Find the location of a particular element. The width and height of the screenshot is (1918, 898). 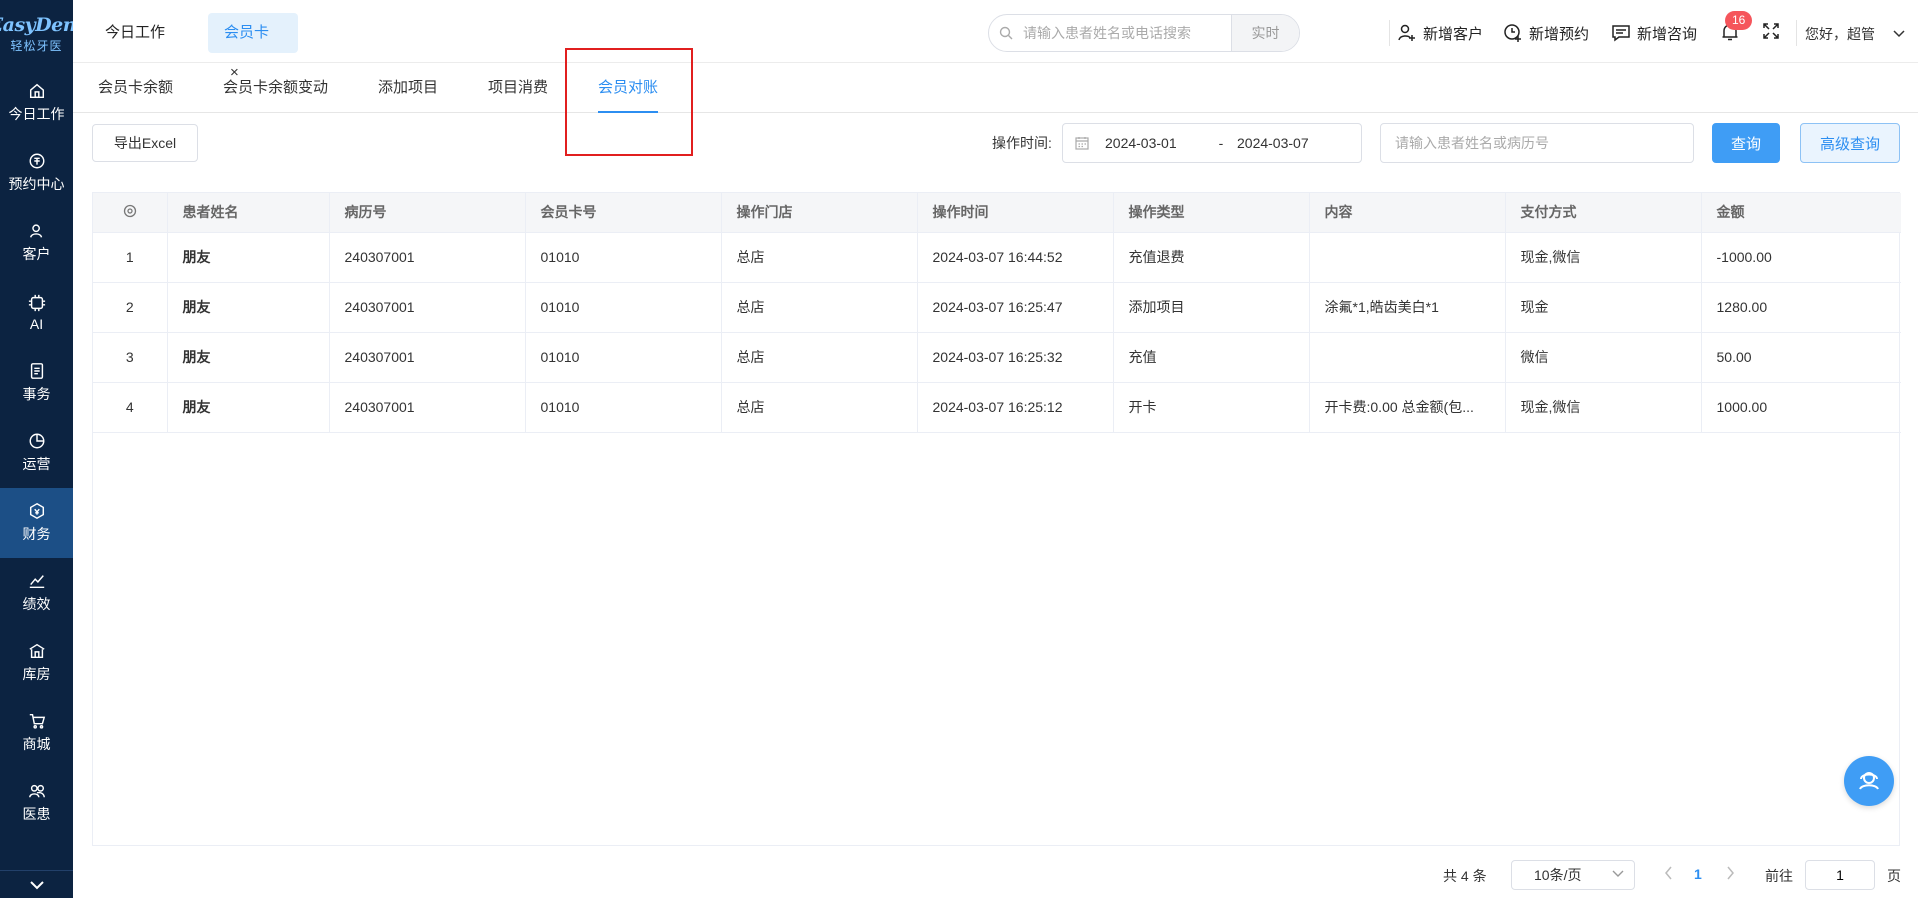

operation-type: 开卡 is located at coordinates (1211, 407).